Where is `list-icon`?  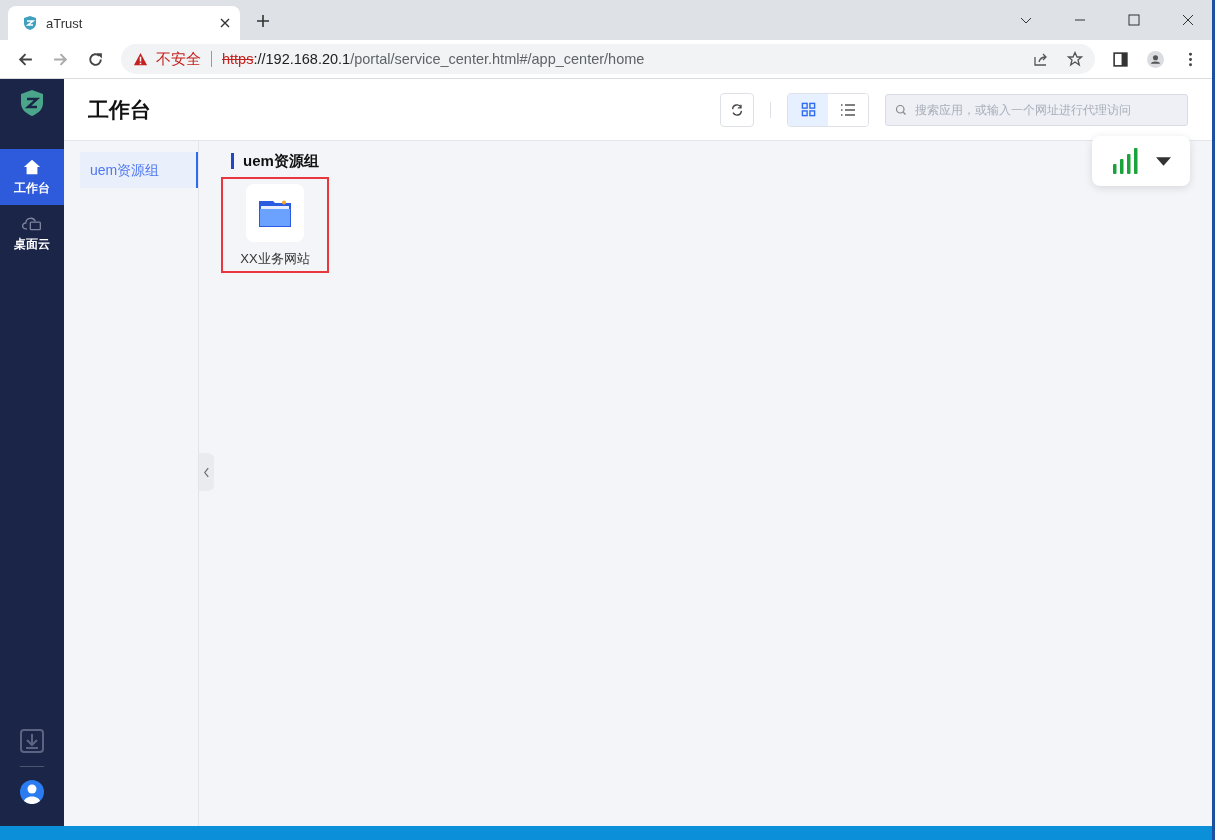
list-icon is located at coordinates (848, 109).